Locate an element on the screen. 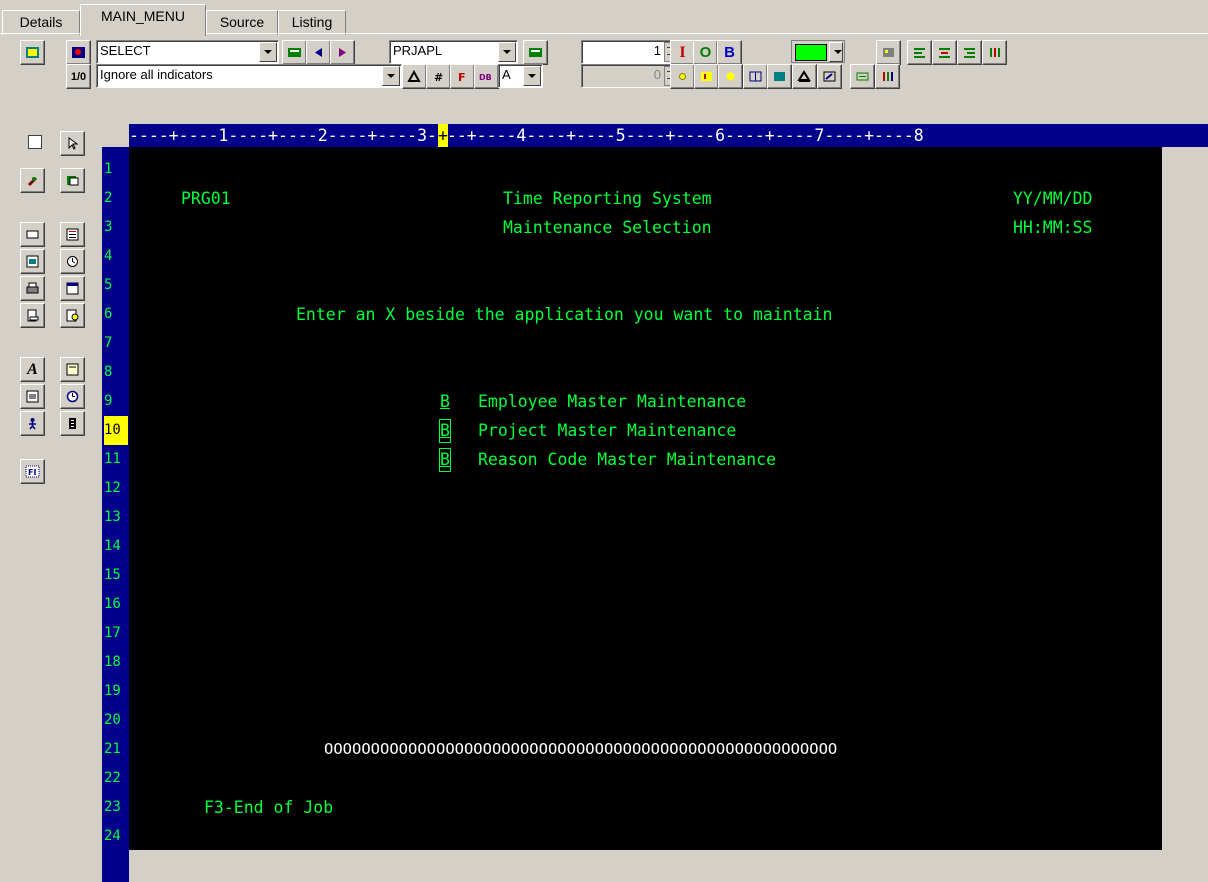  column-spinner: 0 is located at coordinates (632, 76).